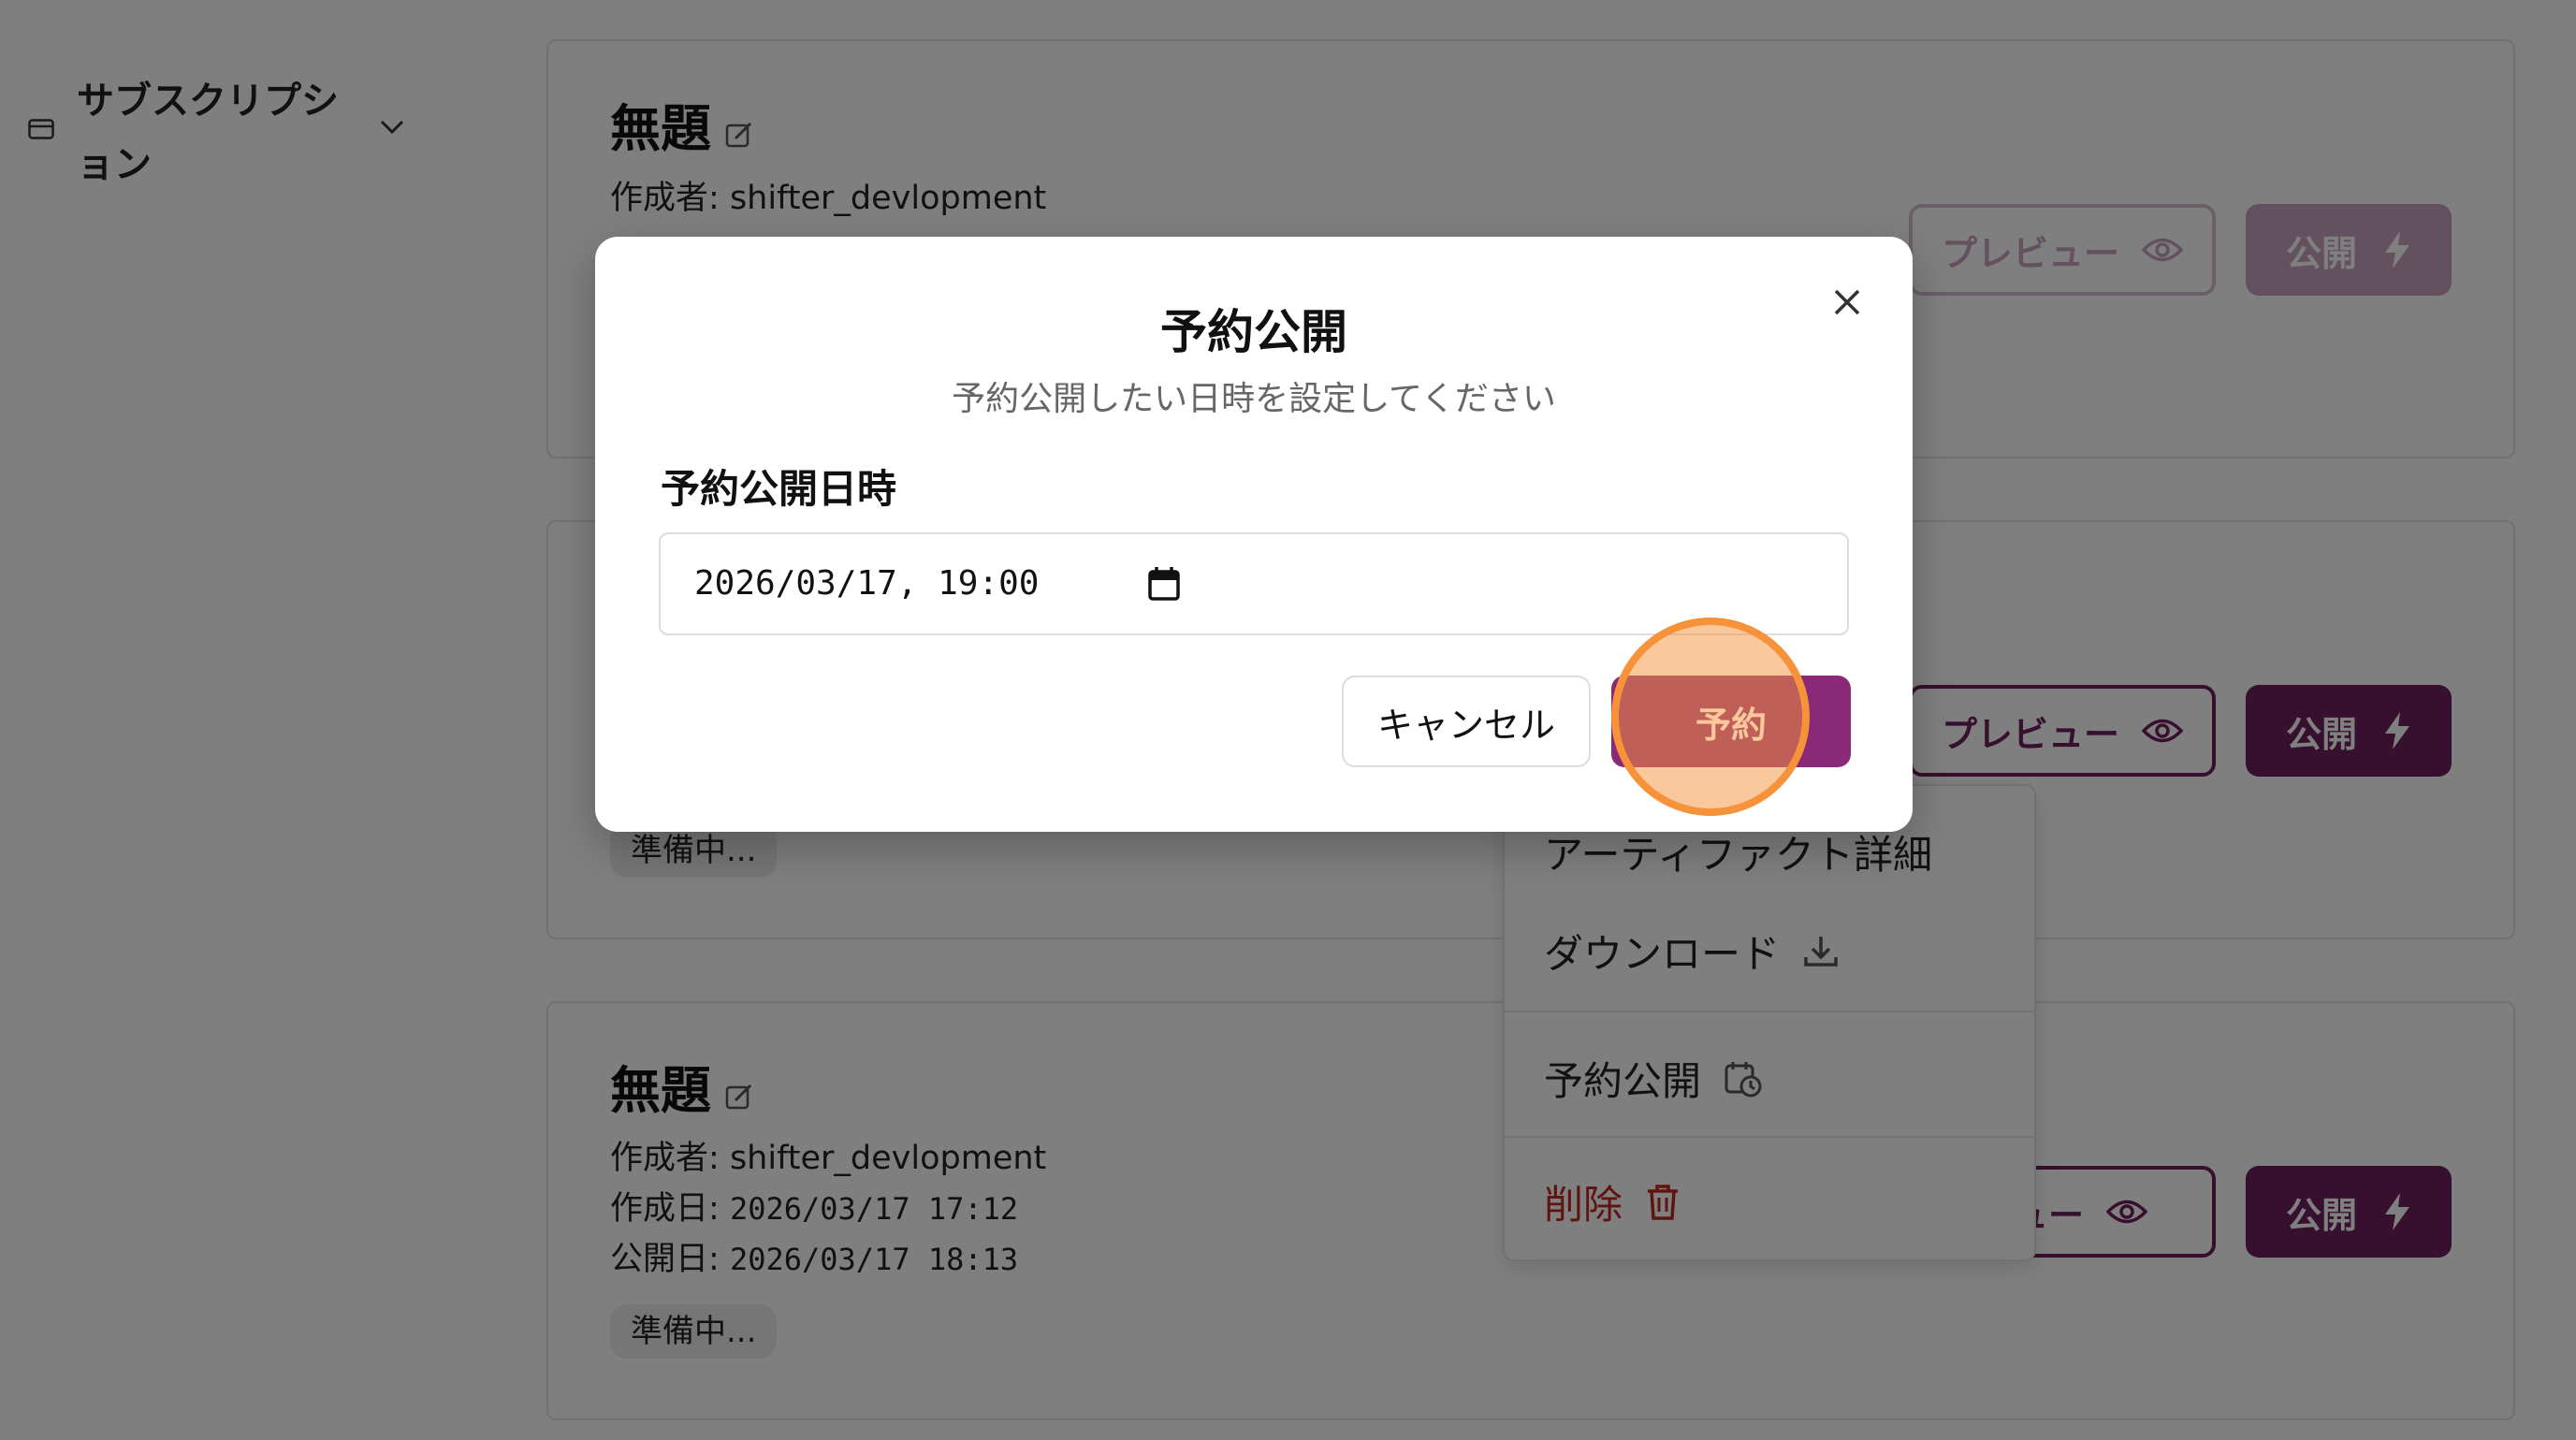 The width and height of the screenshot is (2576, 1440). I want to click on close-icon, so click(1847, 302).